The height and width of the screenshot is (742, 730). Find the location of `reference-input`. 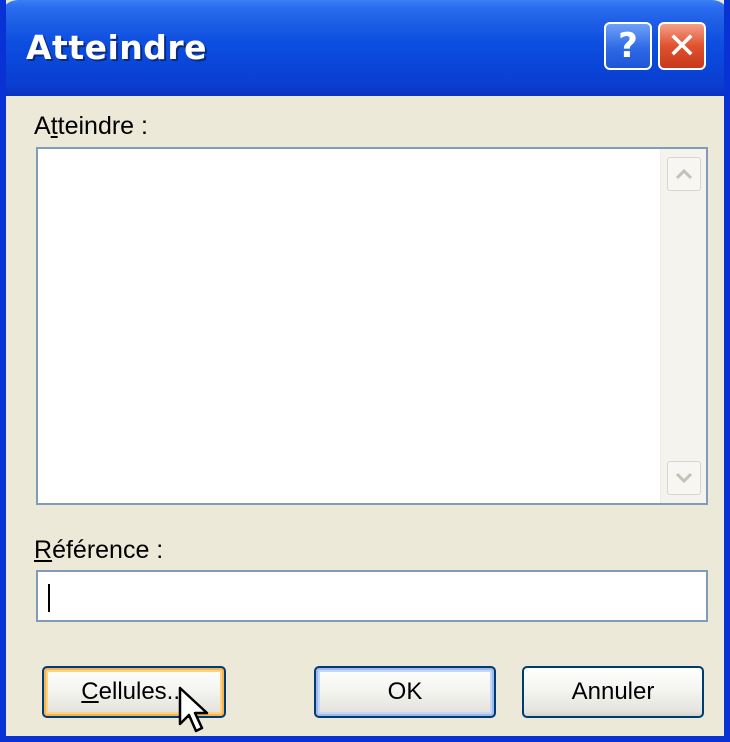

reference-input is located at coordinates (372, 596).